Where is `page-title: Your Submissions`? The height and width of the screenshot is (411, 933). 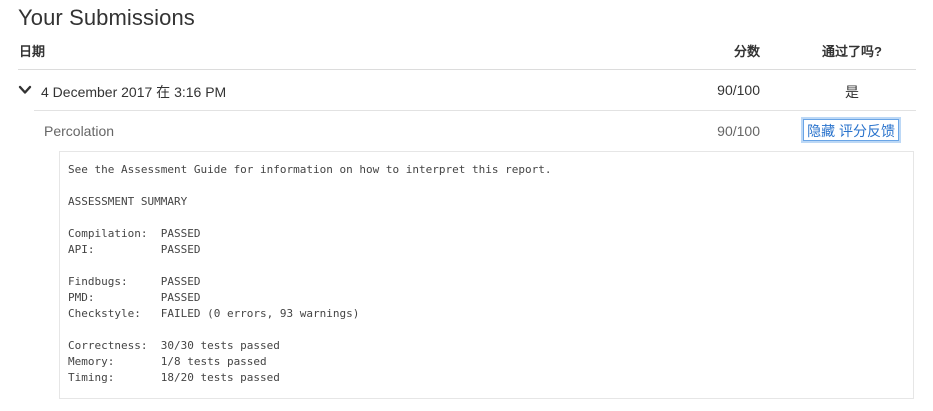
page-title: Your Submissions is located at coordinates (106, 17).